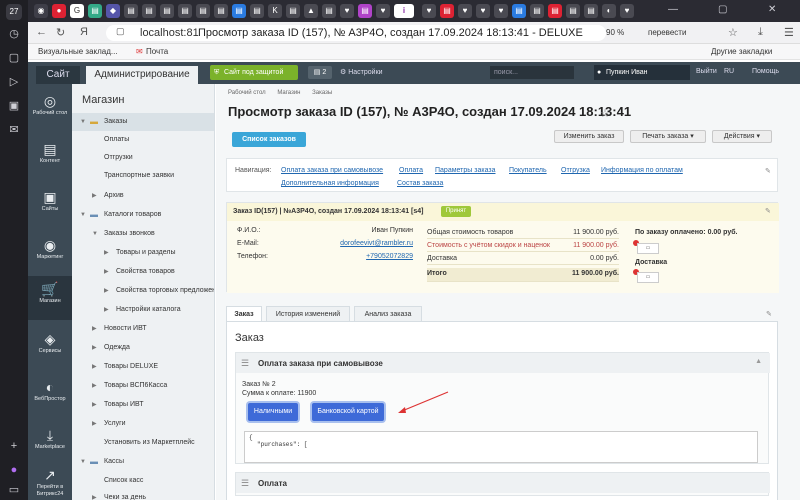 The height and width of the screenshot is (500, 800). Describe the element at coordinates (254, 72) in the screenshot. I see `site-protected-button: ⛨ Сайт под защитой` at that location.